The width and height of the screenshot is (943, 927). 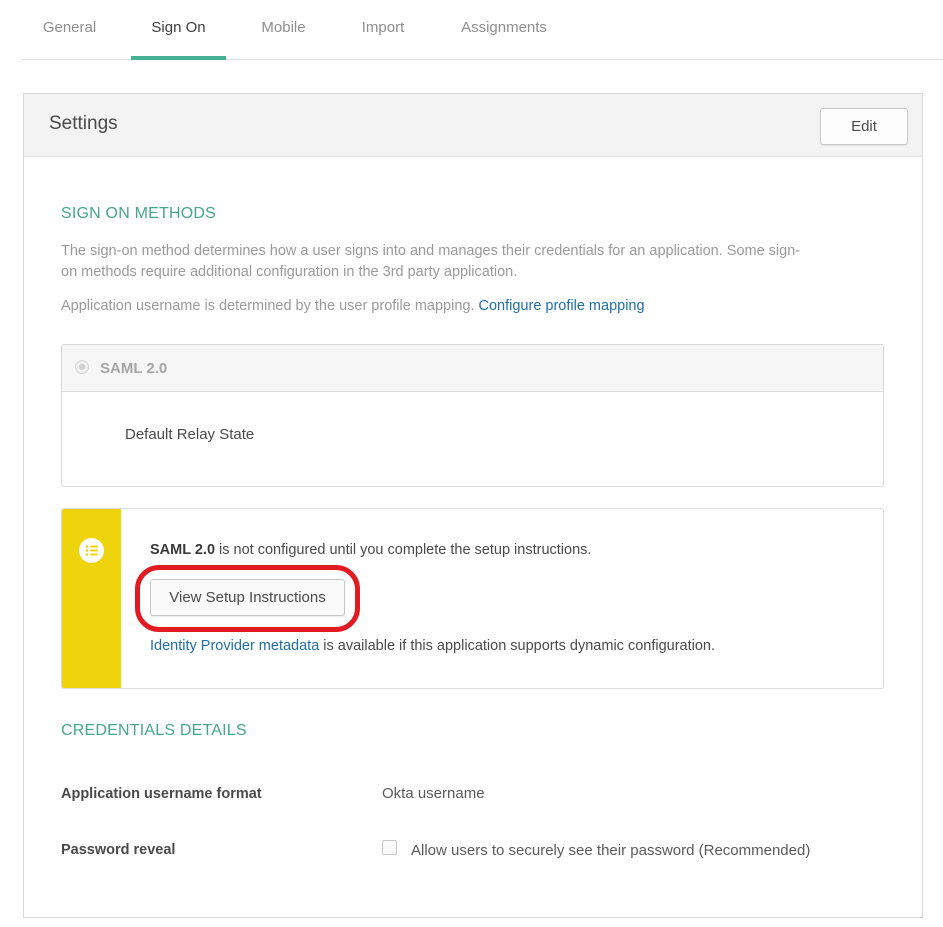 I want to click on username-format-label: Application username format, so click(x=161, y=794).